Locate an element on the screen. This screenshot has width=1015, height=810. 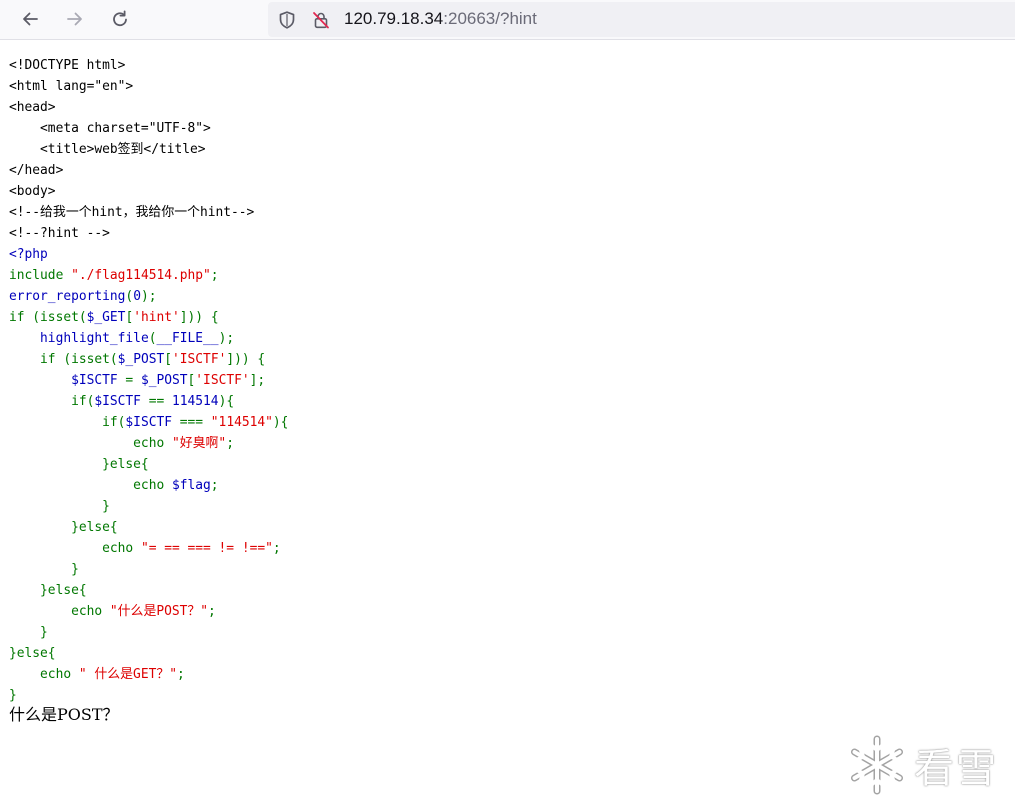
source-line: <html lang="en"> is located at coordinates (148, 86).